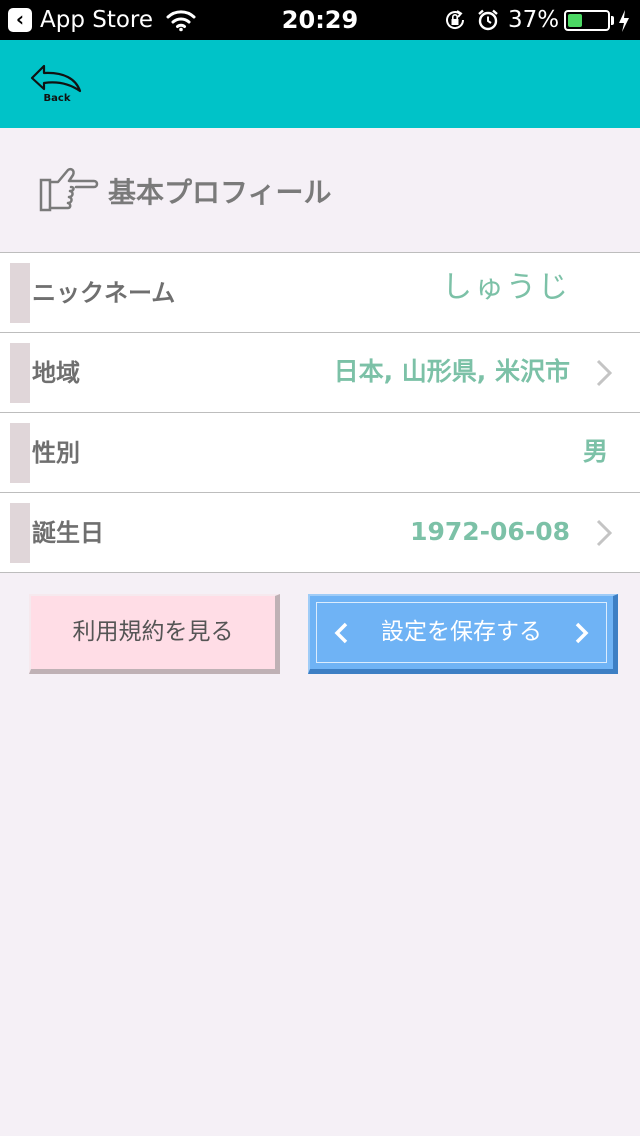 The image size is (640, 1136). What do you see at coordinates (56, 78) in the screenshot?
I see `back-arrow-icon` at bounding box center [56, 78].